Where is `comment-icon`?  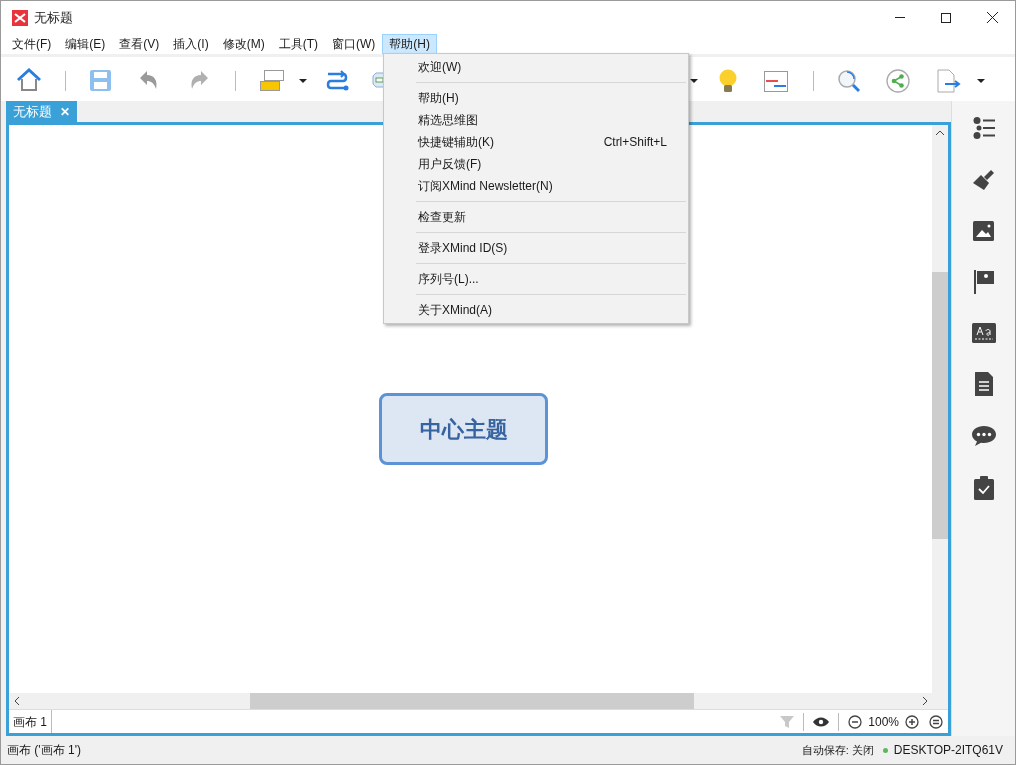
comment-icon is located at coordinates (983, 436).